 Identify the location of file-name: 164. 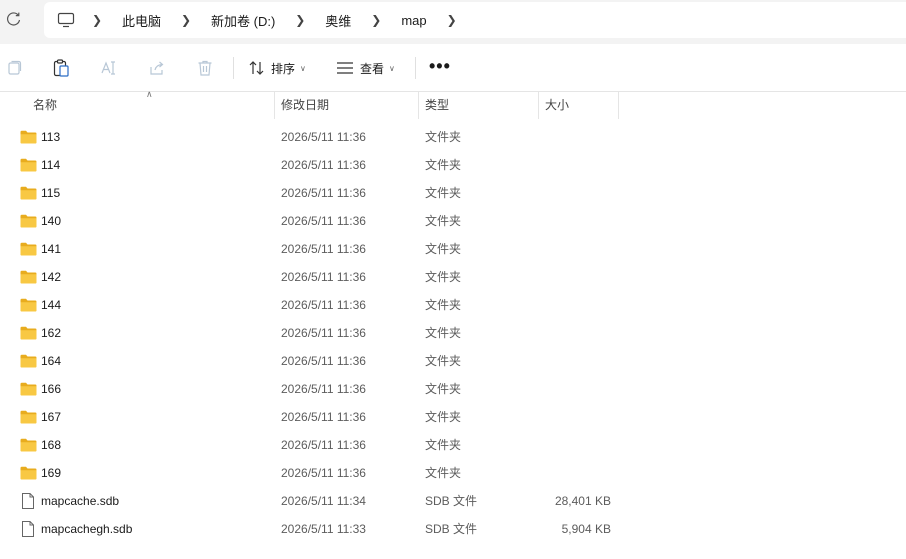
(51, 361).